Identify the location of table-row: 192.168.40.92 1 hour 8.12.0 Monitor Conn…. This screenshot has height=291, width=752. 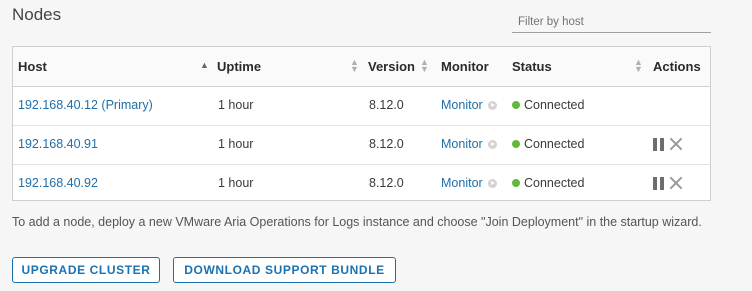
(361, 183).